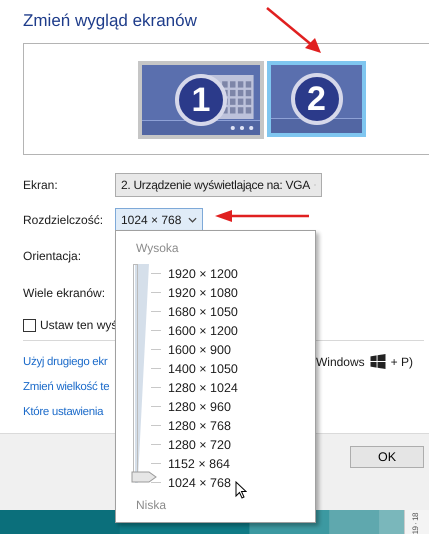 This screenshot has height=534, width=429. What do you see at coordinates (64, 293) in the screenshot?
I see `field-label: Wiele ekranów:` at bounding box center [64, 293].